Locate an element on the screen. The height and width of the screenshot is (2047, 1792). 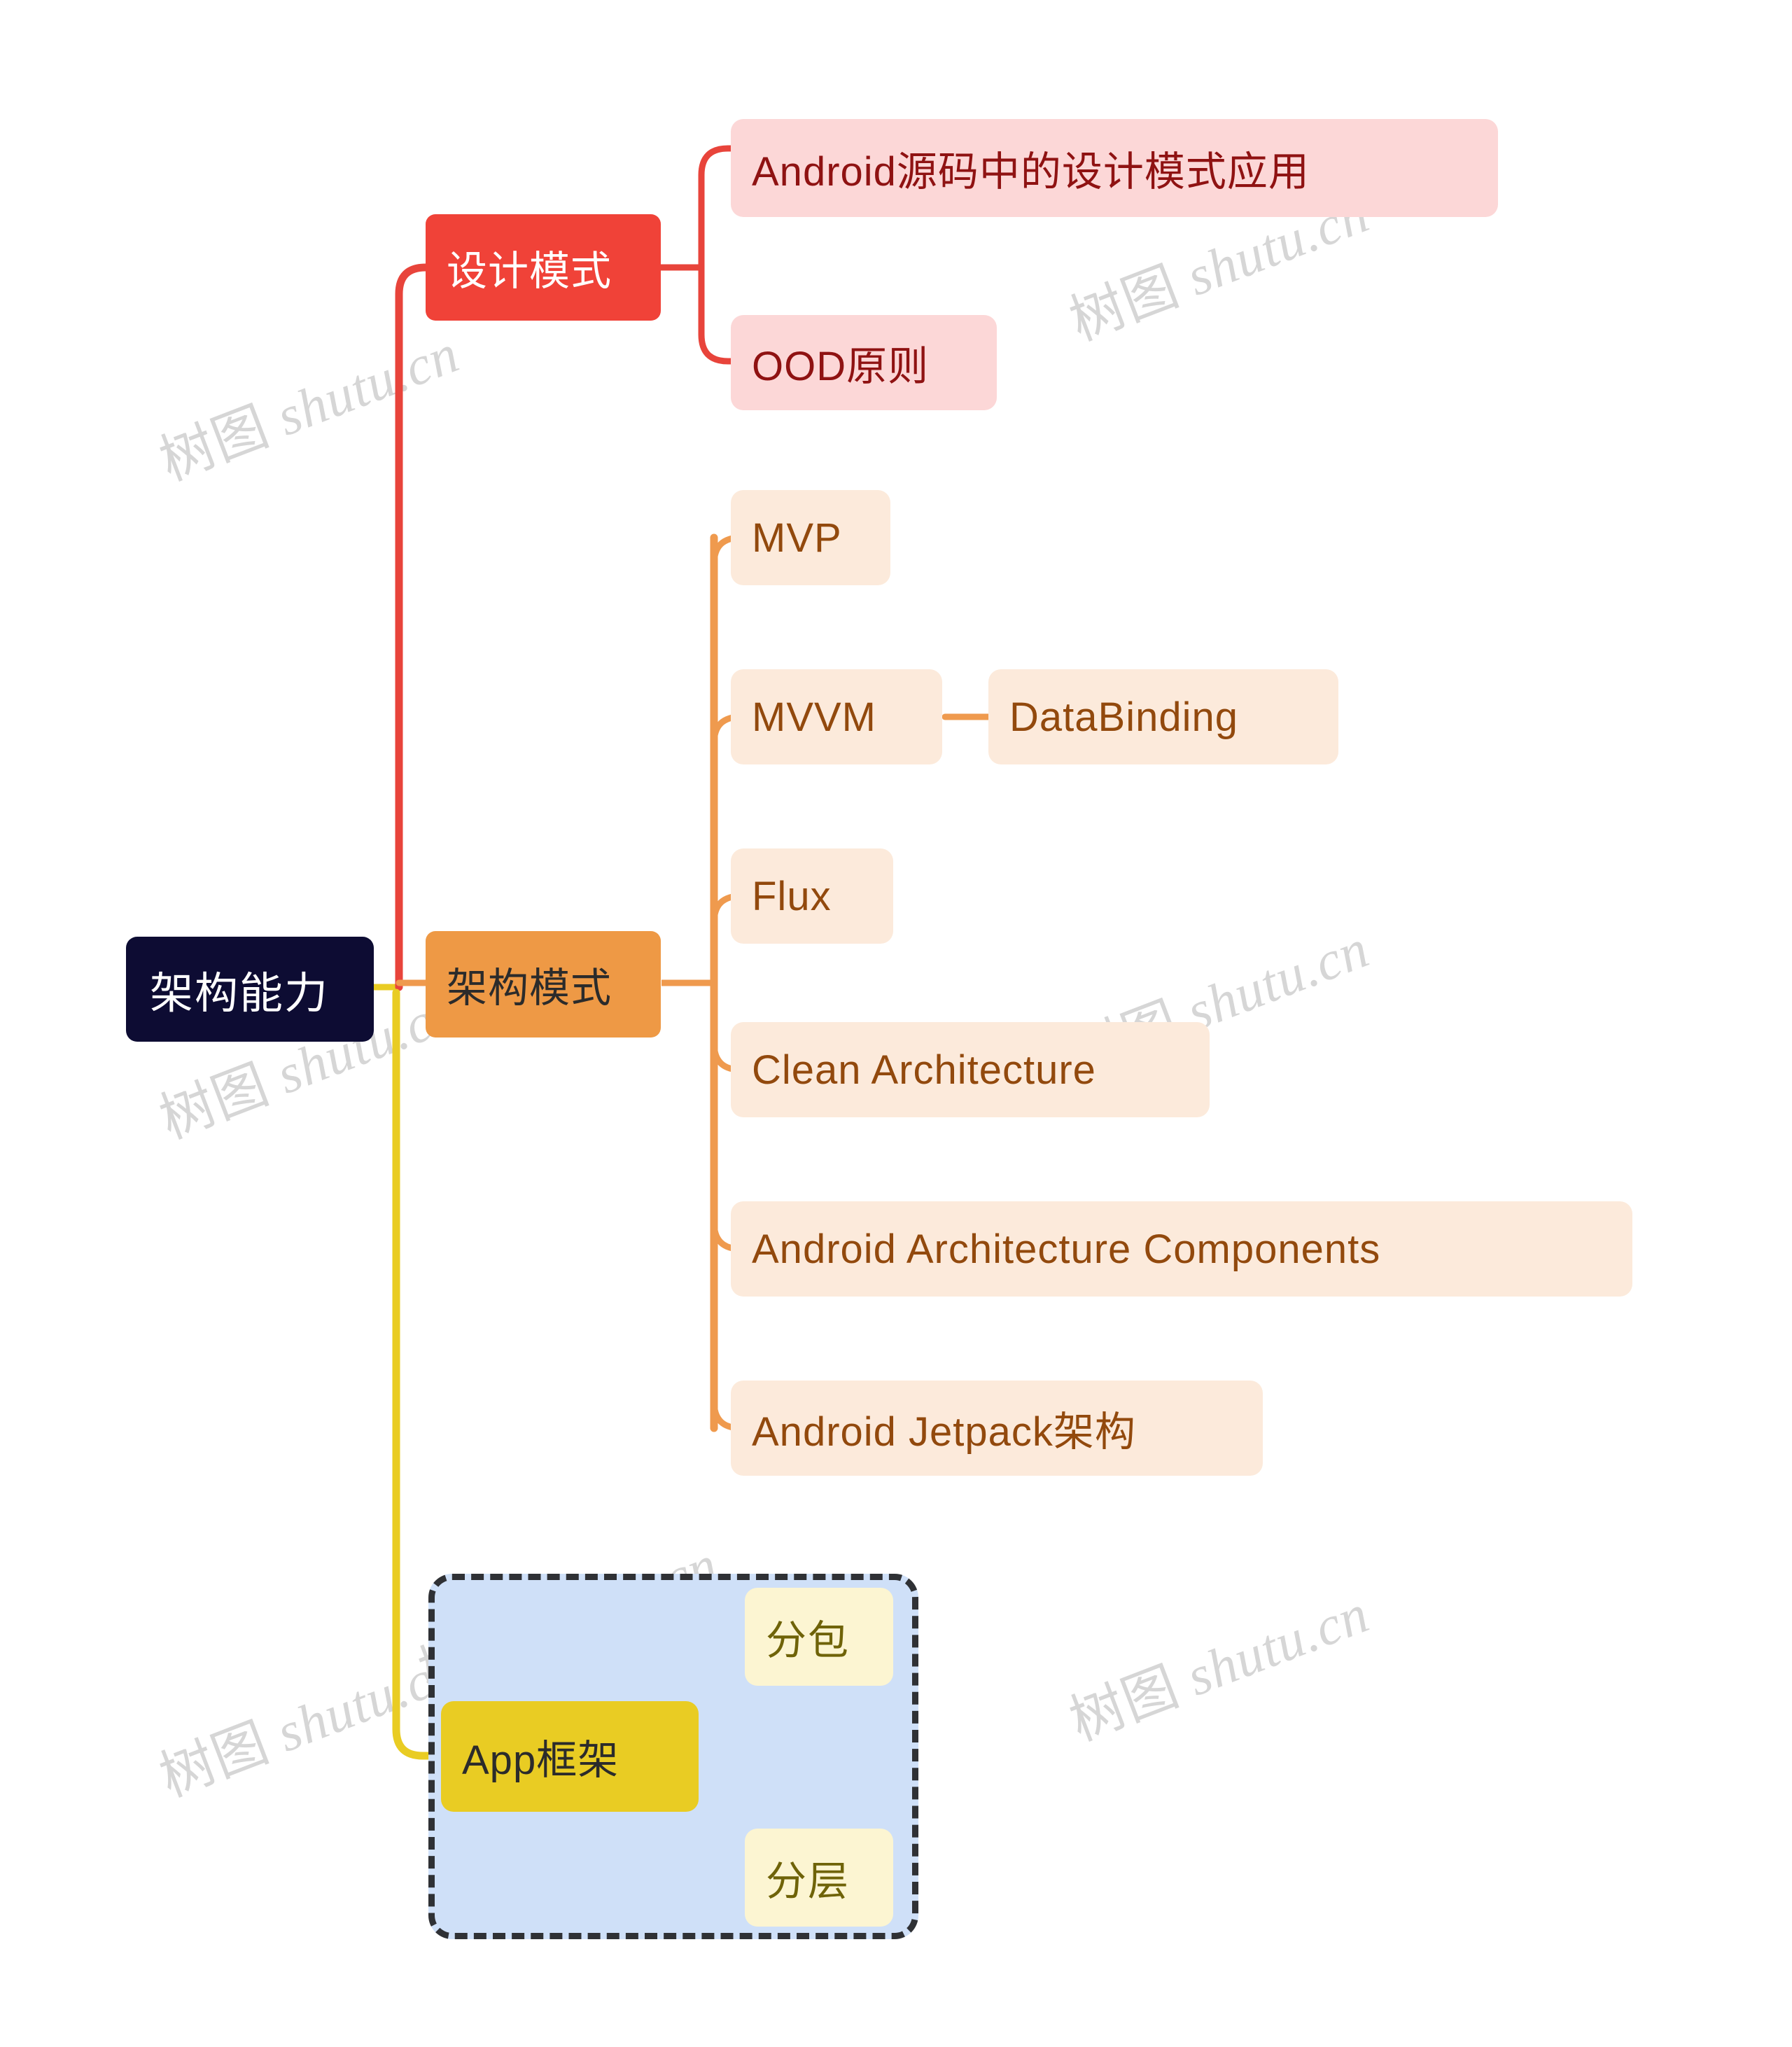
leaf-android-architecture-components: Android Architecture Components is located at coordinates (1181, 1249).